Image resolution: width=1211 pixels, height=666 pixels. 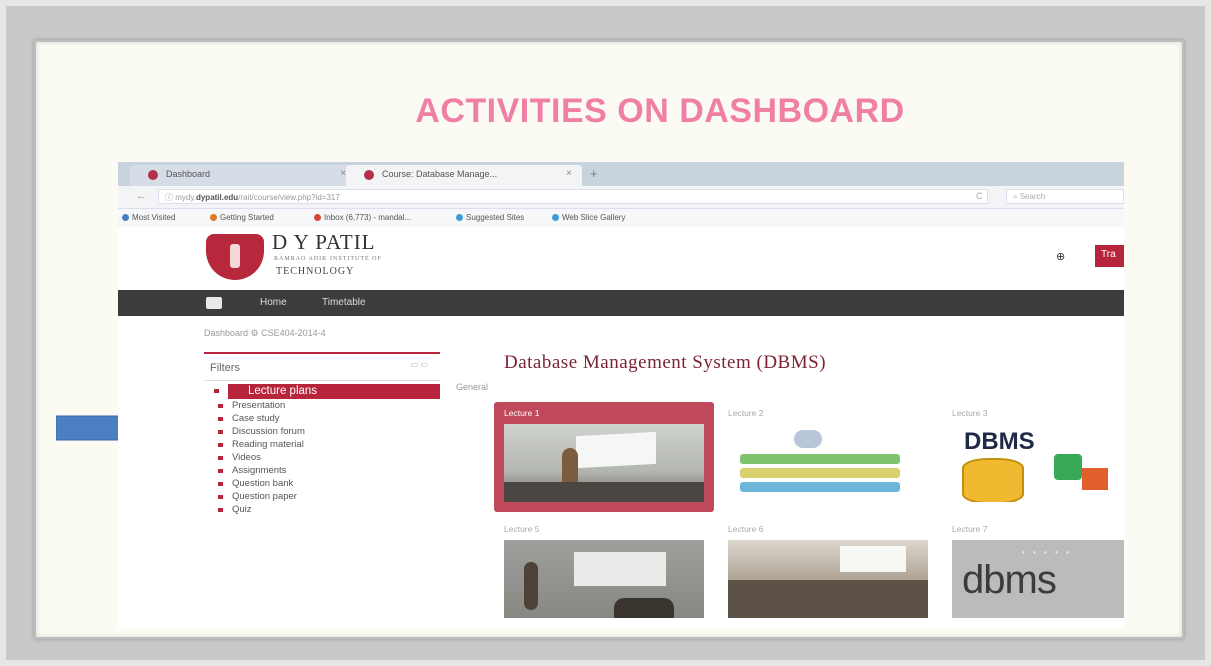 What do you see at coordinates (979, 196) in the screenshot?
I see `reload-icon: C` at bounding box center [979, 196].